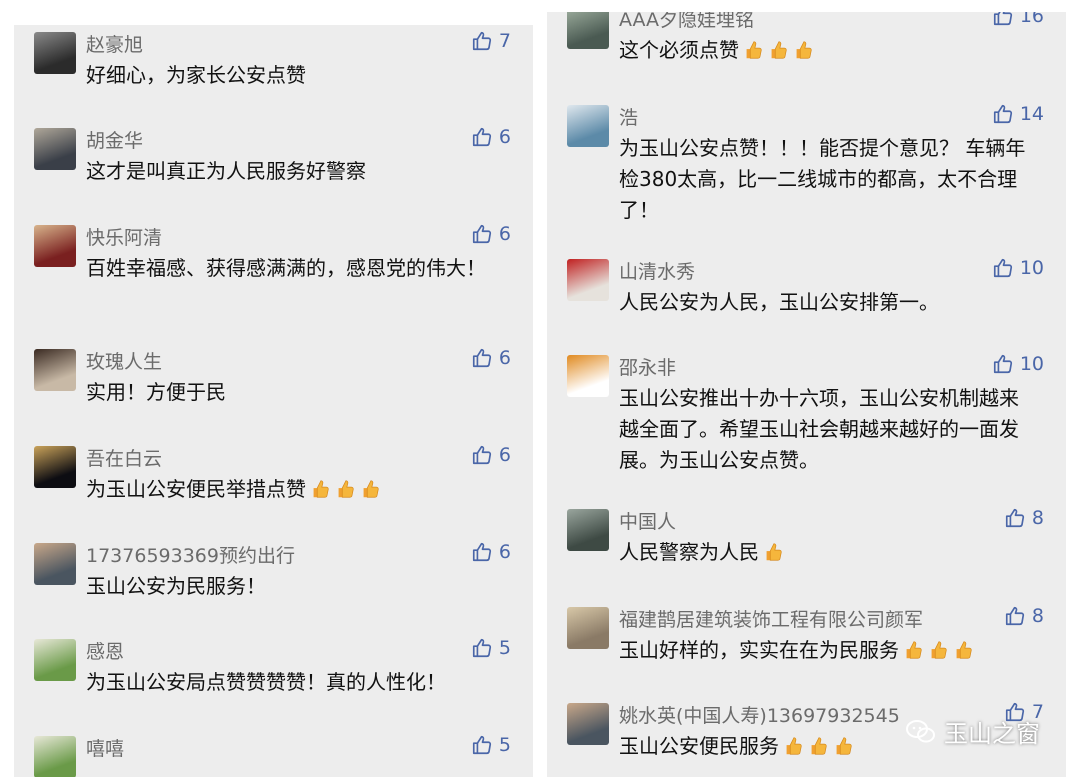 The height and width of the screenshot is (777, 1080). I want to click on comment-text: 人民公安为人民，玉山公安排第一。, so click(827, 302).